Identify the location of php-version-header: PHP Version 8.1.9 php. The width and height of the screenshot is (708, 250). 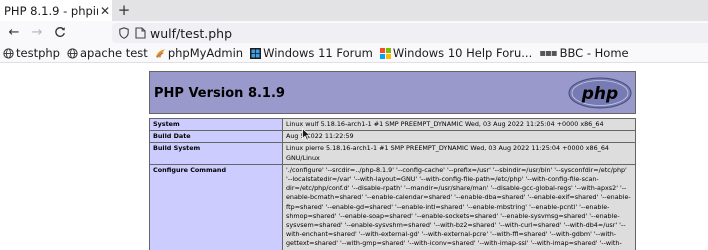
(392, 92).